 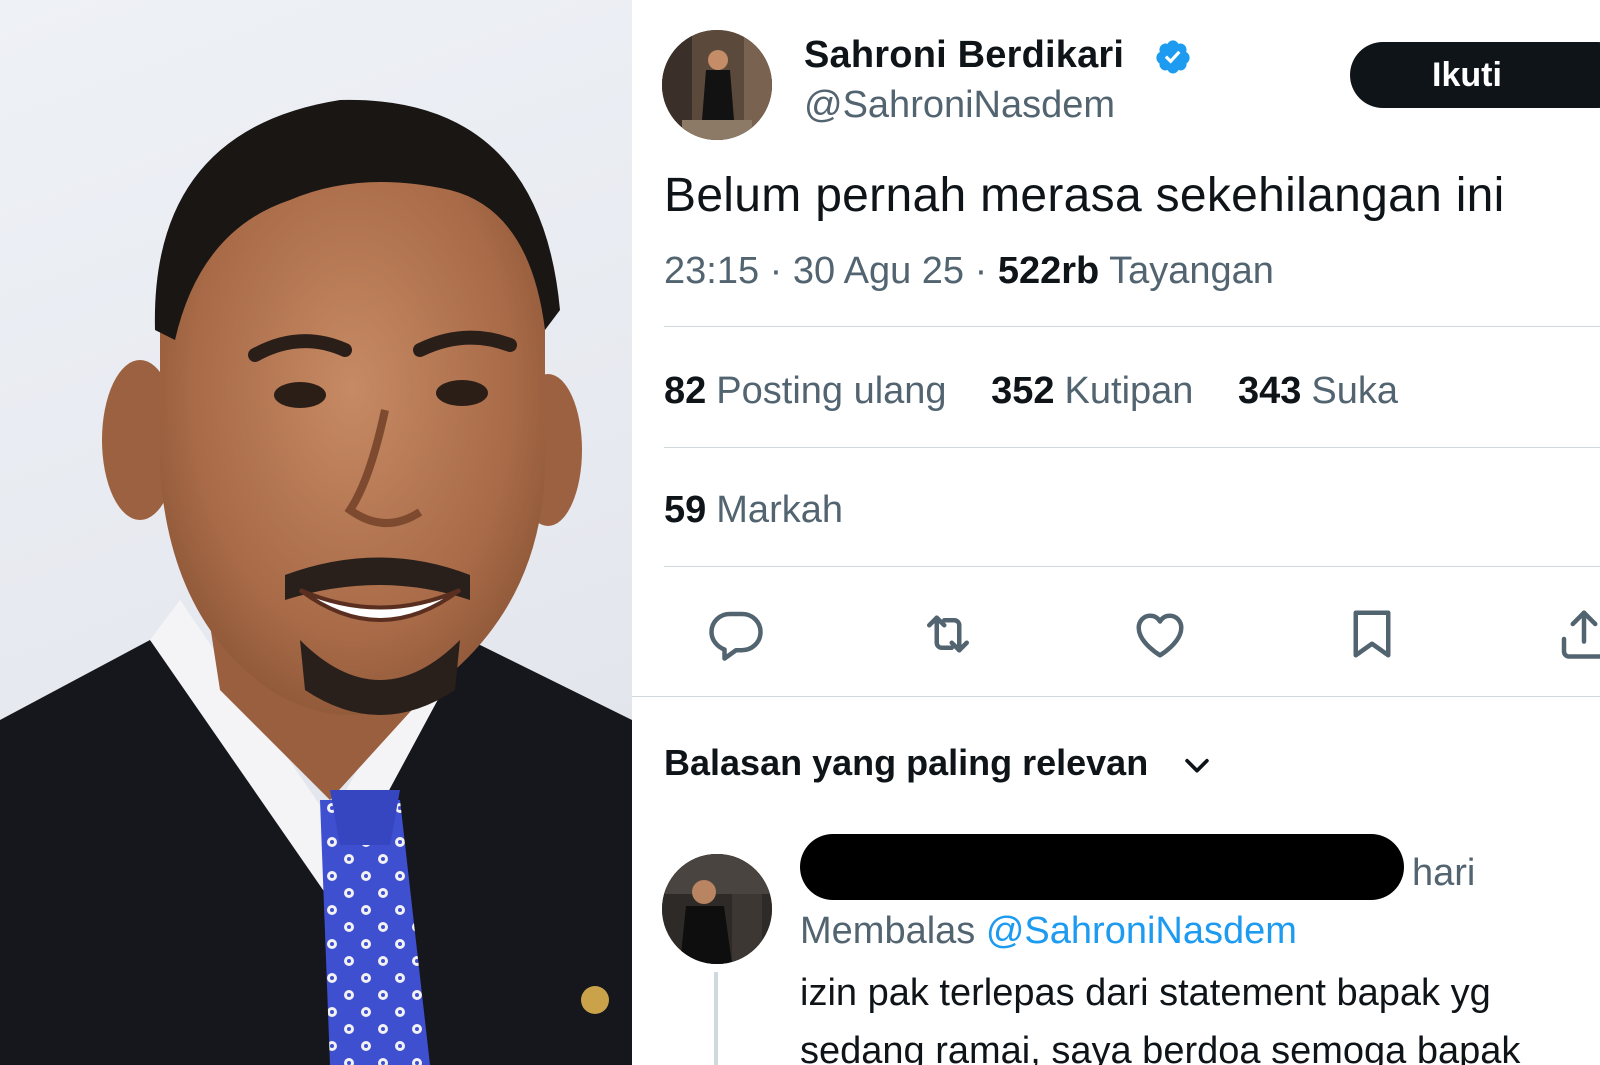 What do you see at coordinates (959, 105) in the screenshot?
I see `author-handle: @SahroniNasdem` at bounding box center [959, 105].